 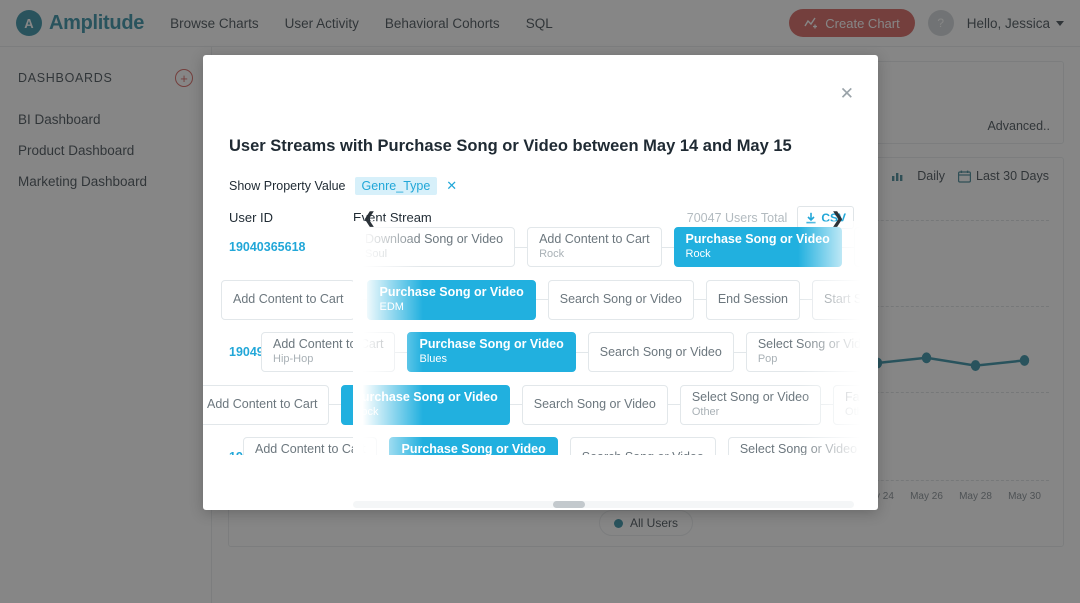 What do you see at coordinates (847, 93) in the screenshot?
I see `close-icon: ✕` at bounding box center [847, 93].